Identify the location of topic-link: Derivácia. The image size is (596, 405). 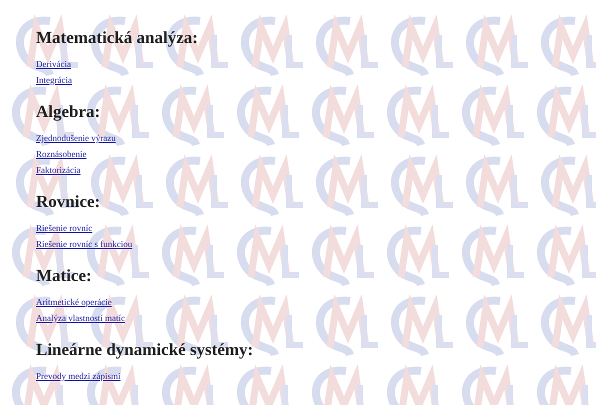
(53, 64).